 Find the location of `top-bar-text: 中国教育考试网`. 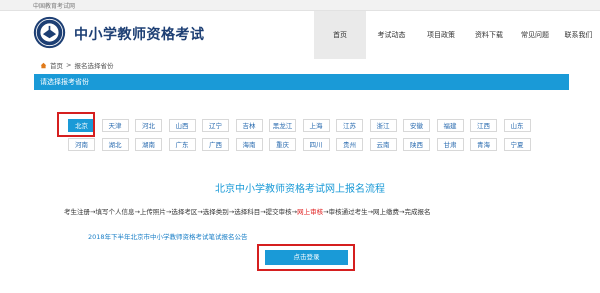

top-bar-text: 中国教育考试网 is located at coordinates (54, 6).